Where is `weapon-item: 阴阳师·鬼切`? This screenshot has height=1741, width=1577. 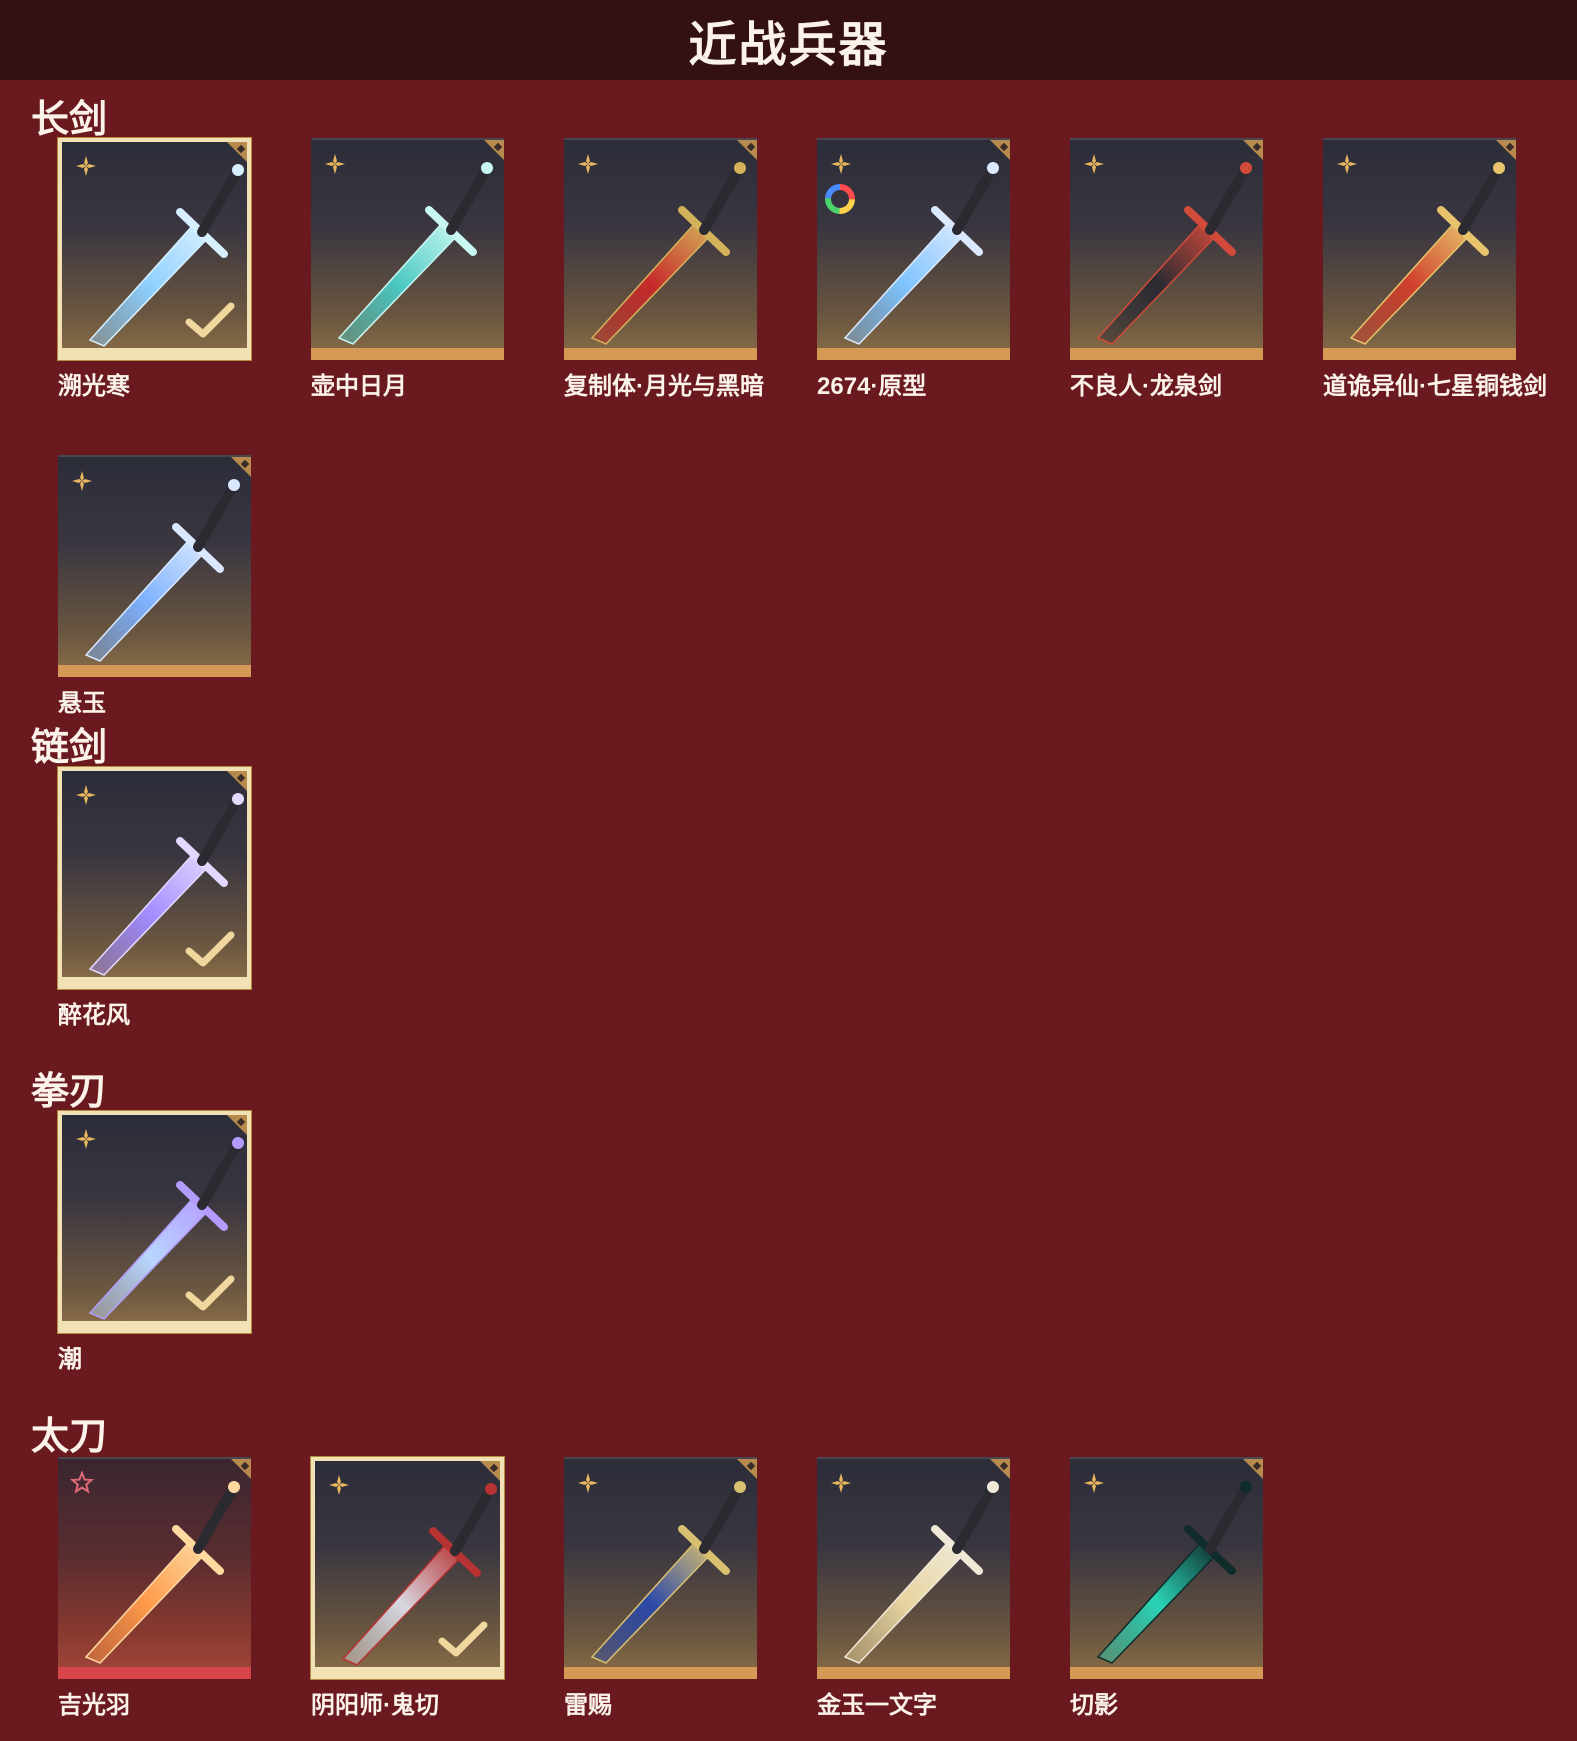
weapon-item: 阴阳师·鬼切 is located at coordinates (407, 1588).